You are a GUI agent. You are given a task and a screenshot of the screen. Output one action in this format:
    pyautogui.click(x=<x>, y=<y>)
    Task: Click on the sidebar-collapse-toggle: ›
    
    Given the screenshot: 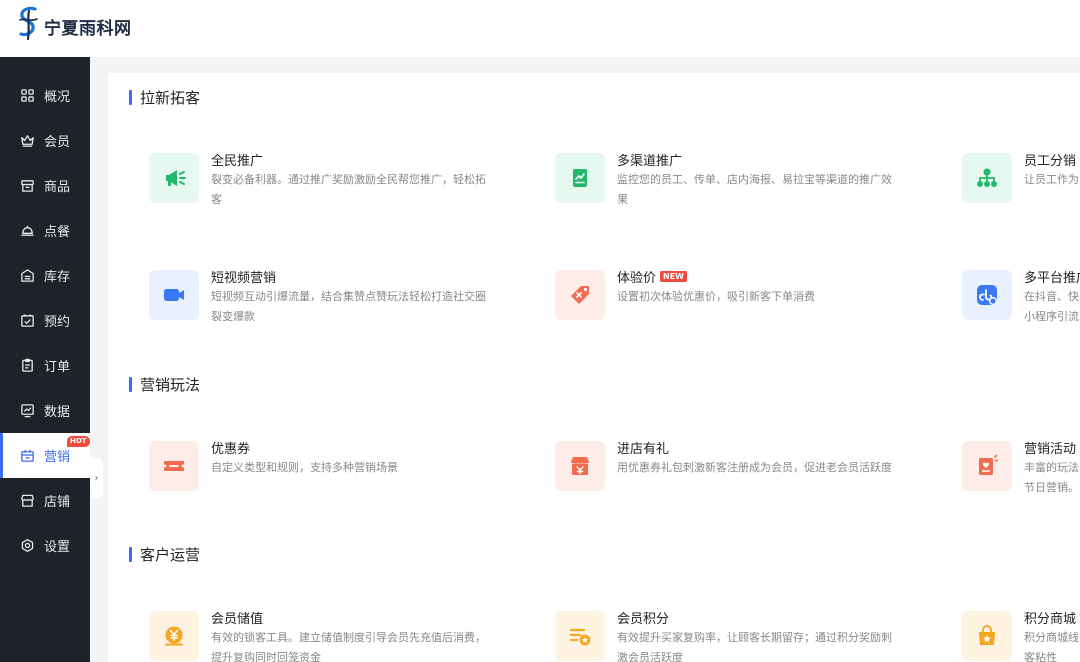 What is the action you would take?
    pyautogui.click(x=96, y=478)
    